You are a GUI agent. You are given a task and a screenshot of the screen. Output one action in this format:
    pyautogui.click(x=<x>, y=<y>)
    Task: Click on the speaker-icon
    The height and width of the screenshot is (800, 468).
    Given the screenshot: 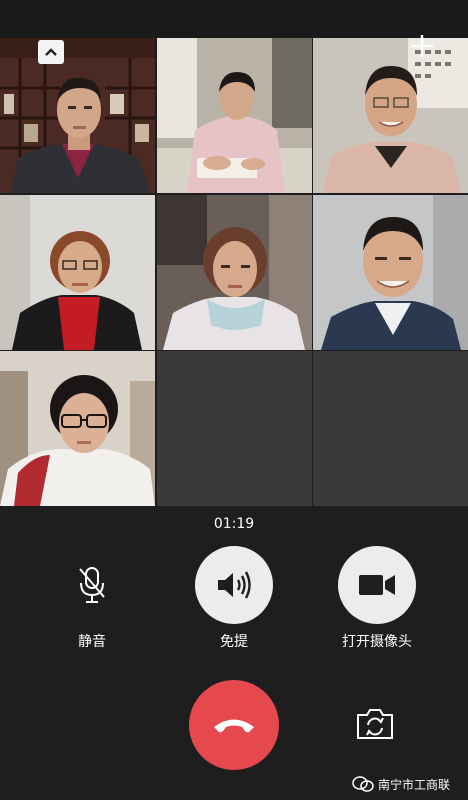 What is the action you would take?
    pyautogui.click(x=234, y=585)
    